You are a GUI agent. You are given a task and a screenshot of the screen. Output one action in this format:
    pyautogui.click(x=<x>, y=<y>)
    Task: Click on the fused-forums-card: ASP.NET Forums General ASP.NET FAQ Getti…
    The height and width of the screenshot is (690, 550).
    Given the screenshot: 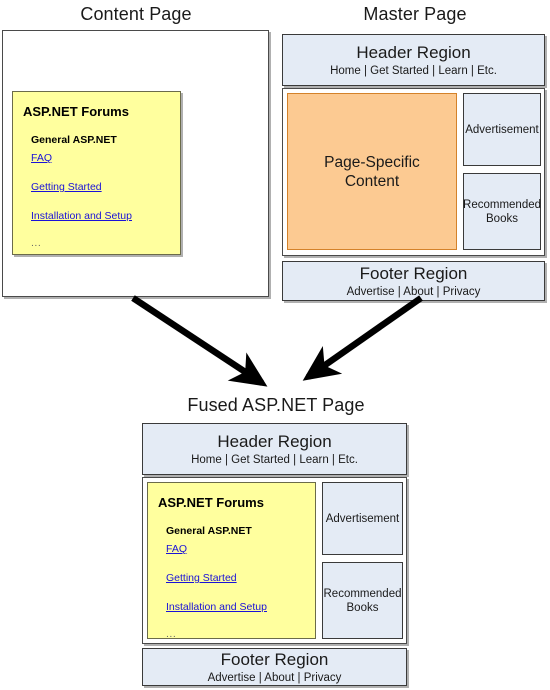 What is the action you would take?
    pyautogui.click(x=231, y=561)
    